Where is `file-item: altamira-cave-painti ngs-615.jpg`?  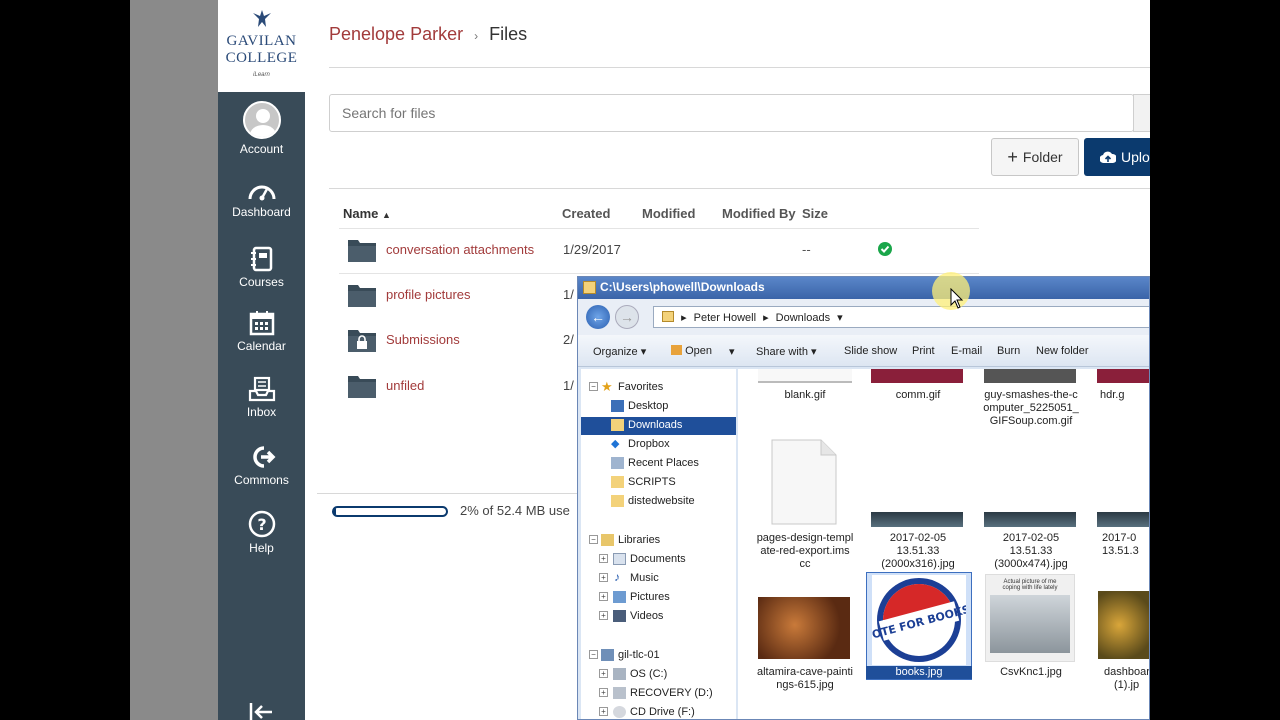 file-item: altamira-cave-painti ngs-615.jpg is located at coordinates (805, 679).